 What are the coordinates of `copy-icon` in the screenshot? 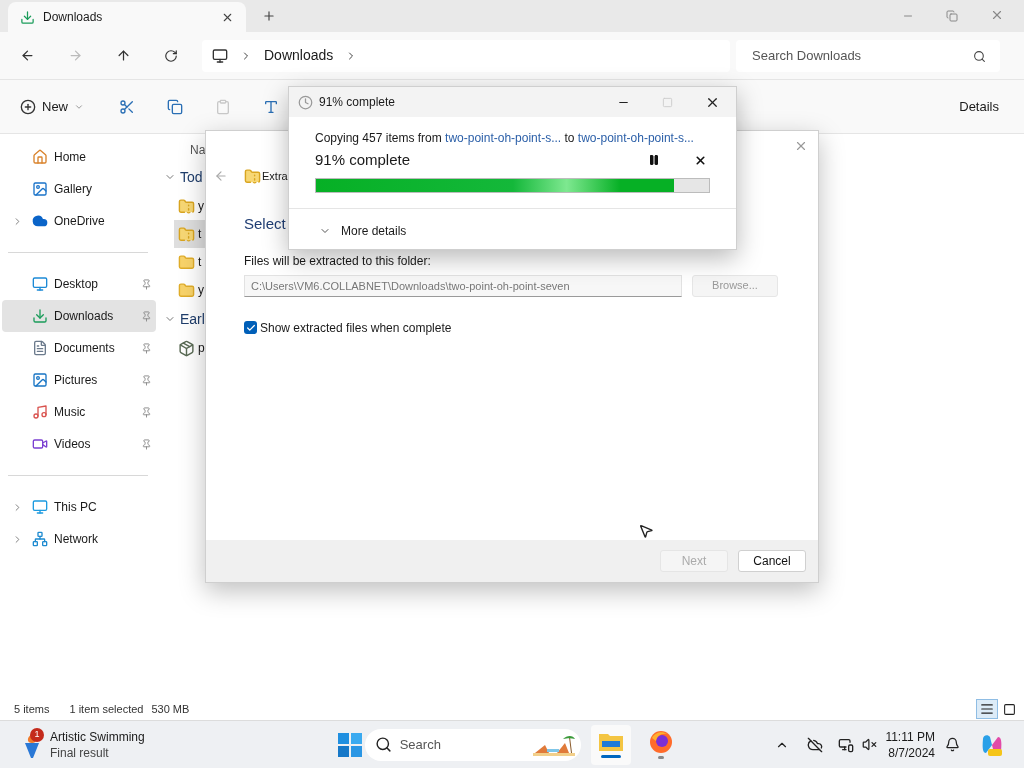 It's located at (175, 106).